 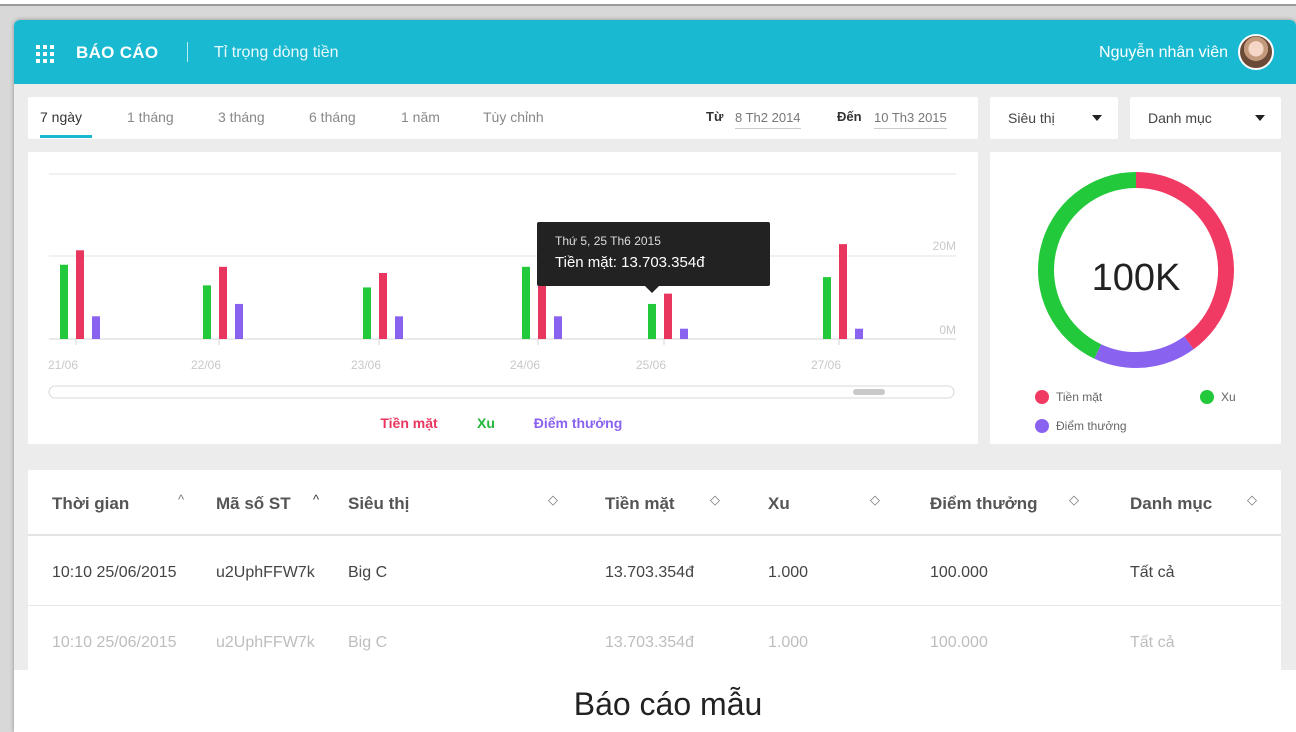 I want to click on x-tick-label: 21/06, so click(x=63, y=365).